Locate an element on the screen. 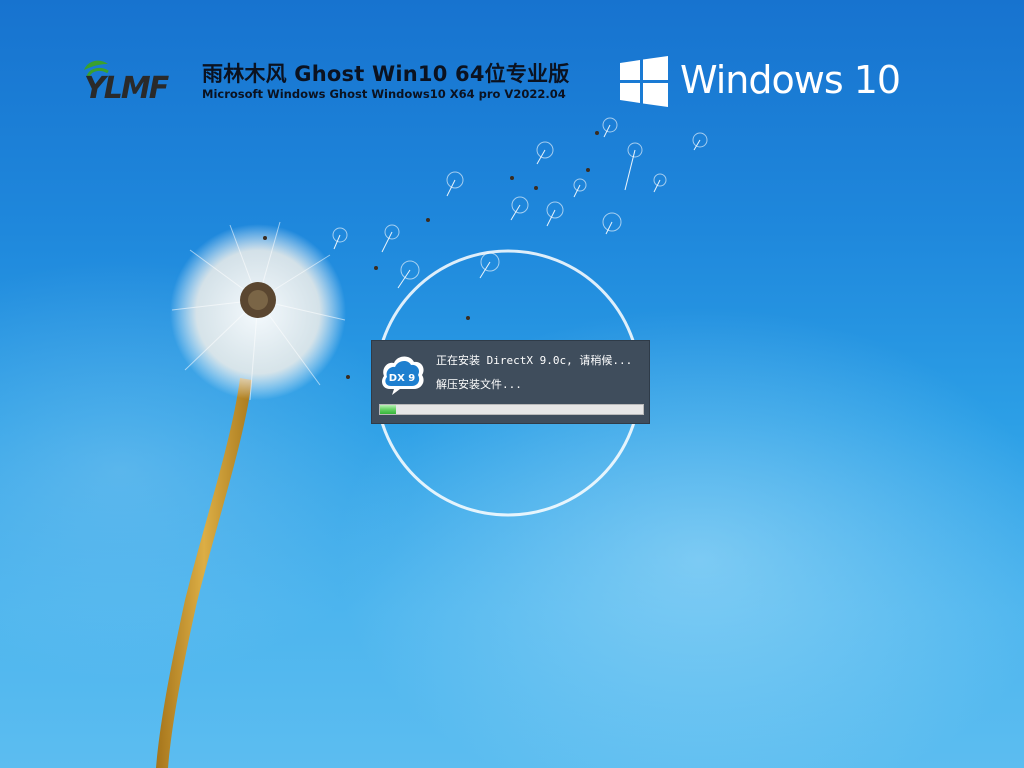 This screenshot has width=1024, height=768. install-progress-fill is located at coordinates (388, 409).